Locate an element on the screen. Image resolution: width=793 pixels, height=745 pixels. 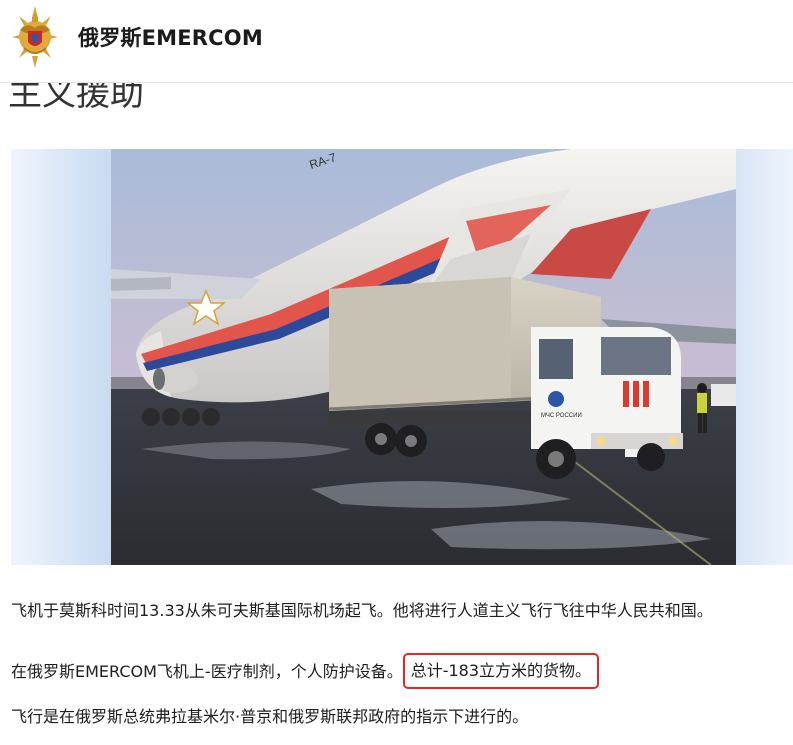
emercom-emblem-icon is located at coordinates (35, 37).